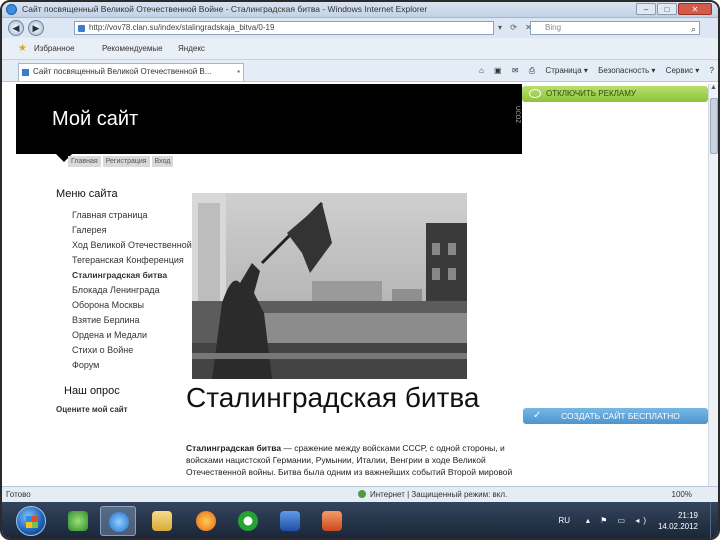 The image size is (720, 540). I want to click on word-icon, so click(290, 521).